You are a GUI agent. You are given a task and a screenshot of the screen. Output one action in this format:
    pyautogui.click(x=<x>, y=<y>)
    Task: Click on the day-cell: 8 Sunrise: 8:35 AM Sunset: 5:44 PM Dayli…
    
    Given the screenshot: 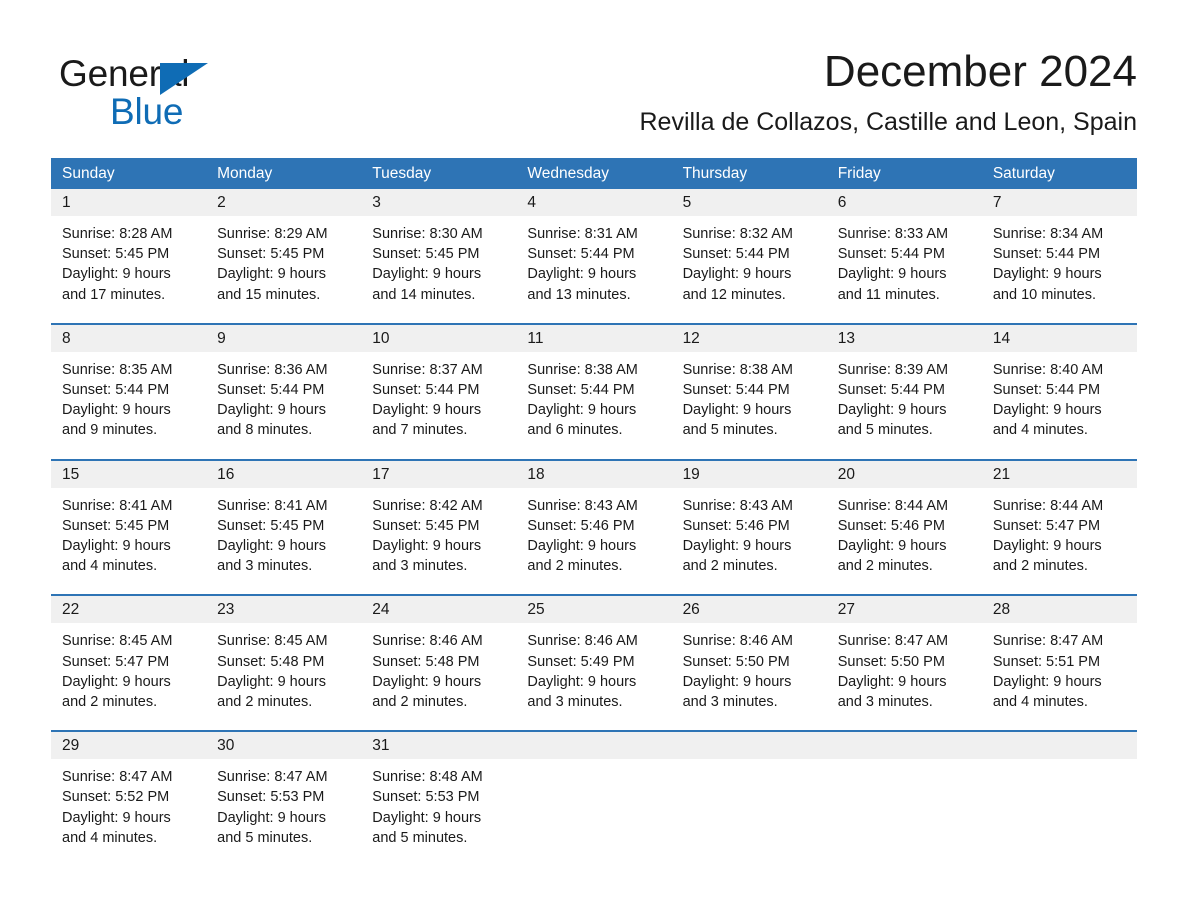 What is the action you would take?
    pyautogui.click(x=129, y=387)
    